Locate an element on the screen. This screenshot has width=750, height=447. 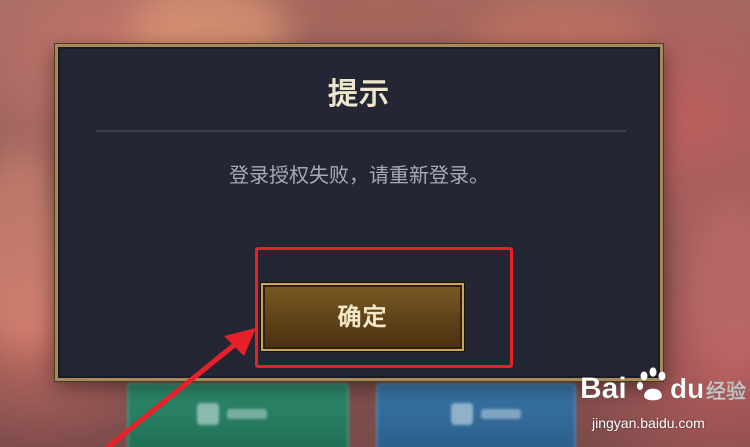
svg-text: Bai is located at coordinates (603, 388).